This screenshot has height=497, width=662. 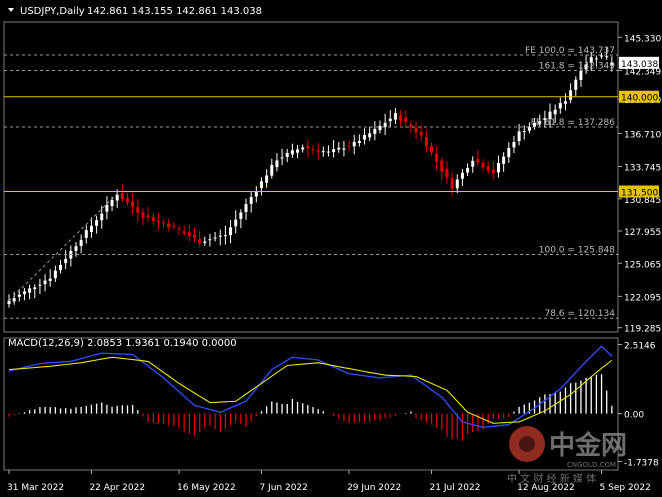 I want to click on last-price-tag: 143.038, so click(x=639, y=63).